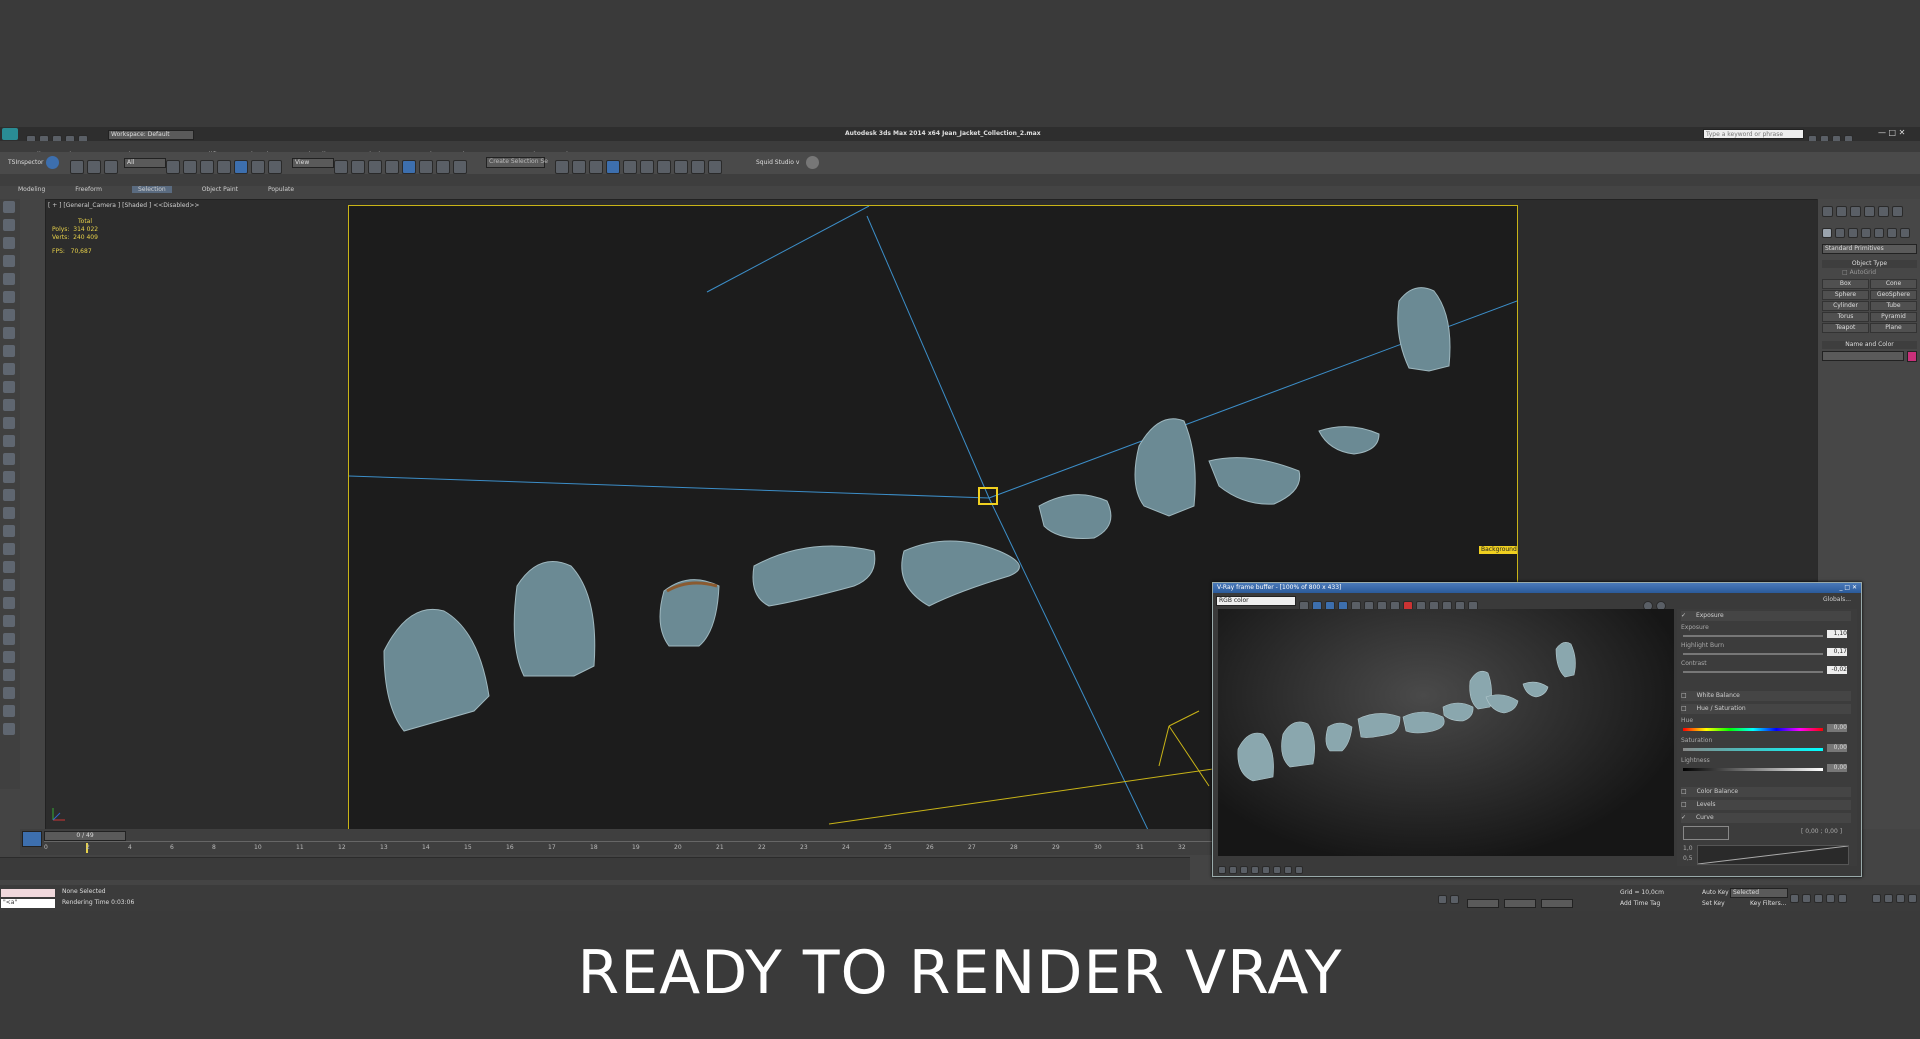  Describe the element at coordinates (1830, 898) in the screenshot. I see `next-frame-icon` at that location.